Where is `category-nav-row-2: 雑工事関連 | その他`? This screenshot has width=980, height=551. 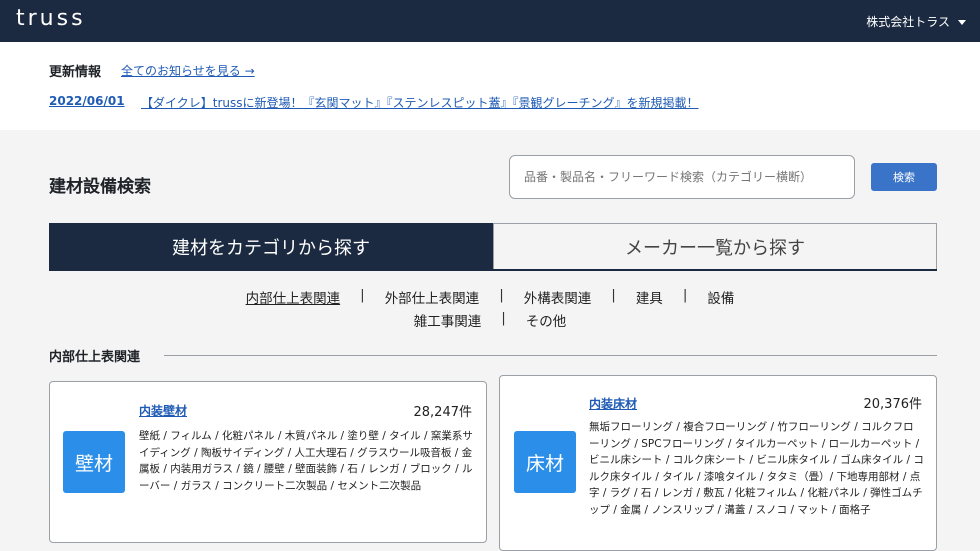 category-nav-row-2: 雑工事関連 | その他 is located at coordinates (490, 320).